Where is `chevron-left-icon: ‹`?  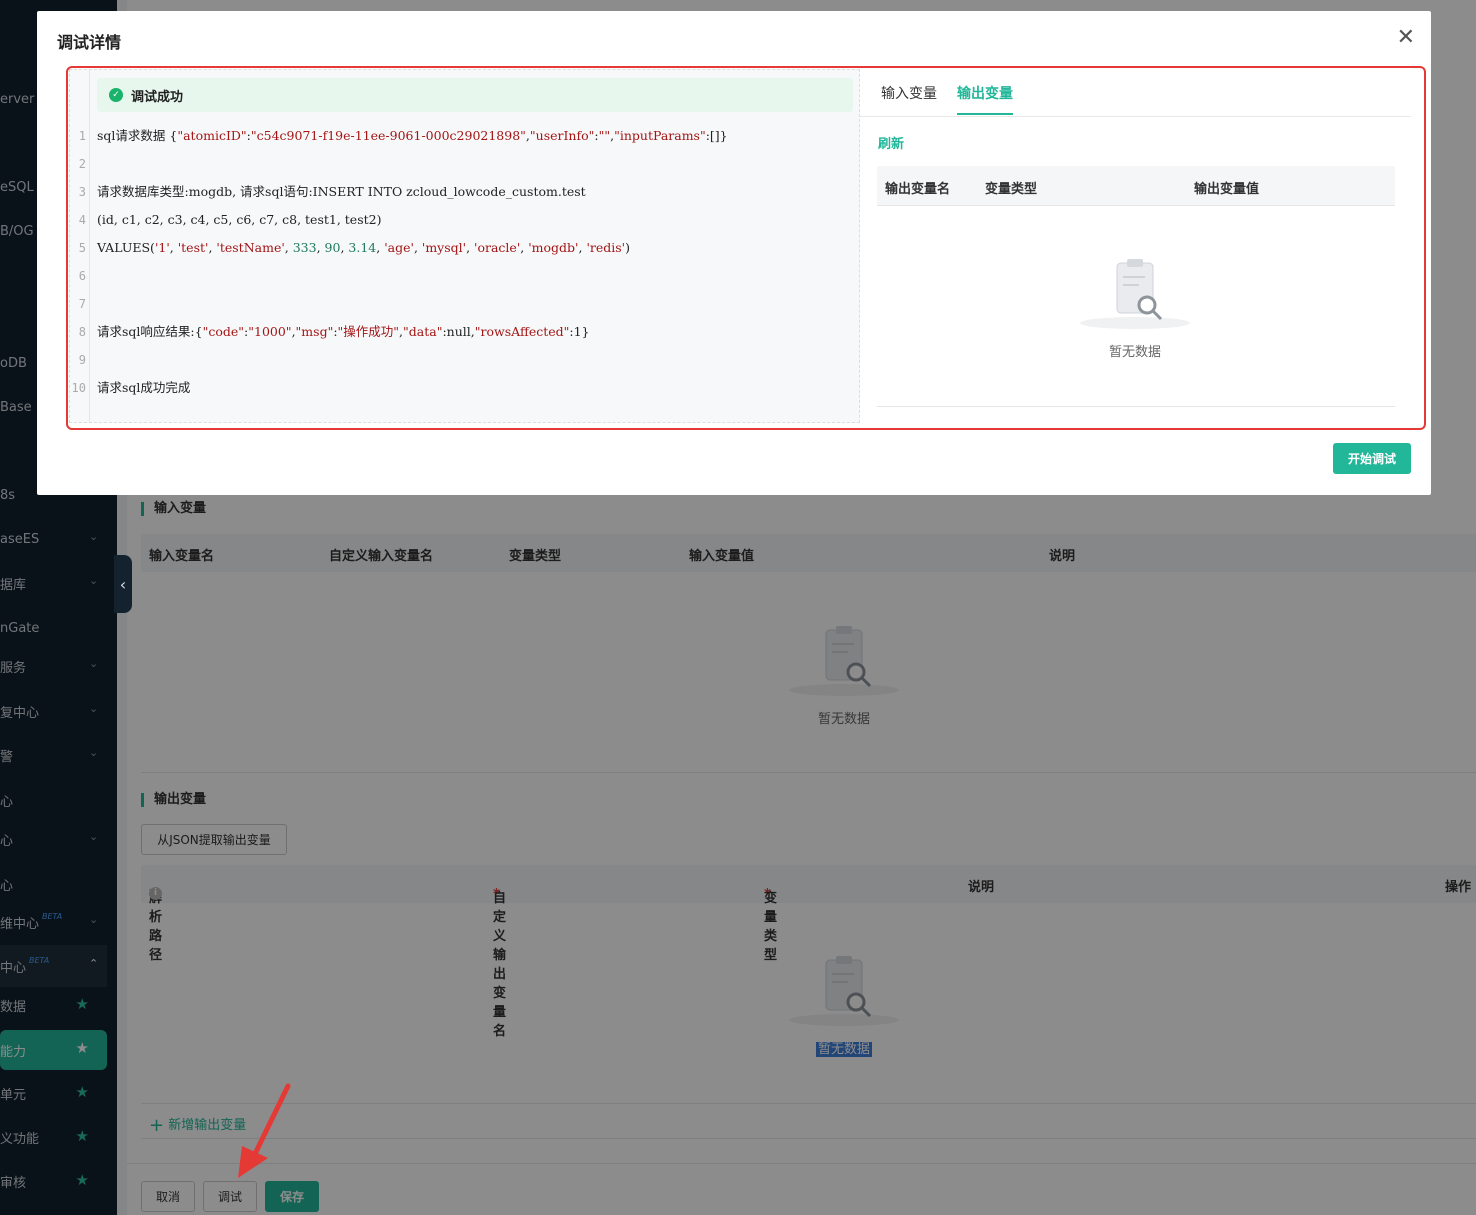 chevron-left-icon: ‹ is located at coordinates (123, 584).